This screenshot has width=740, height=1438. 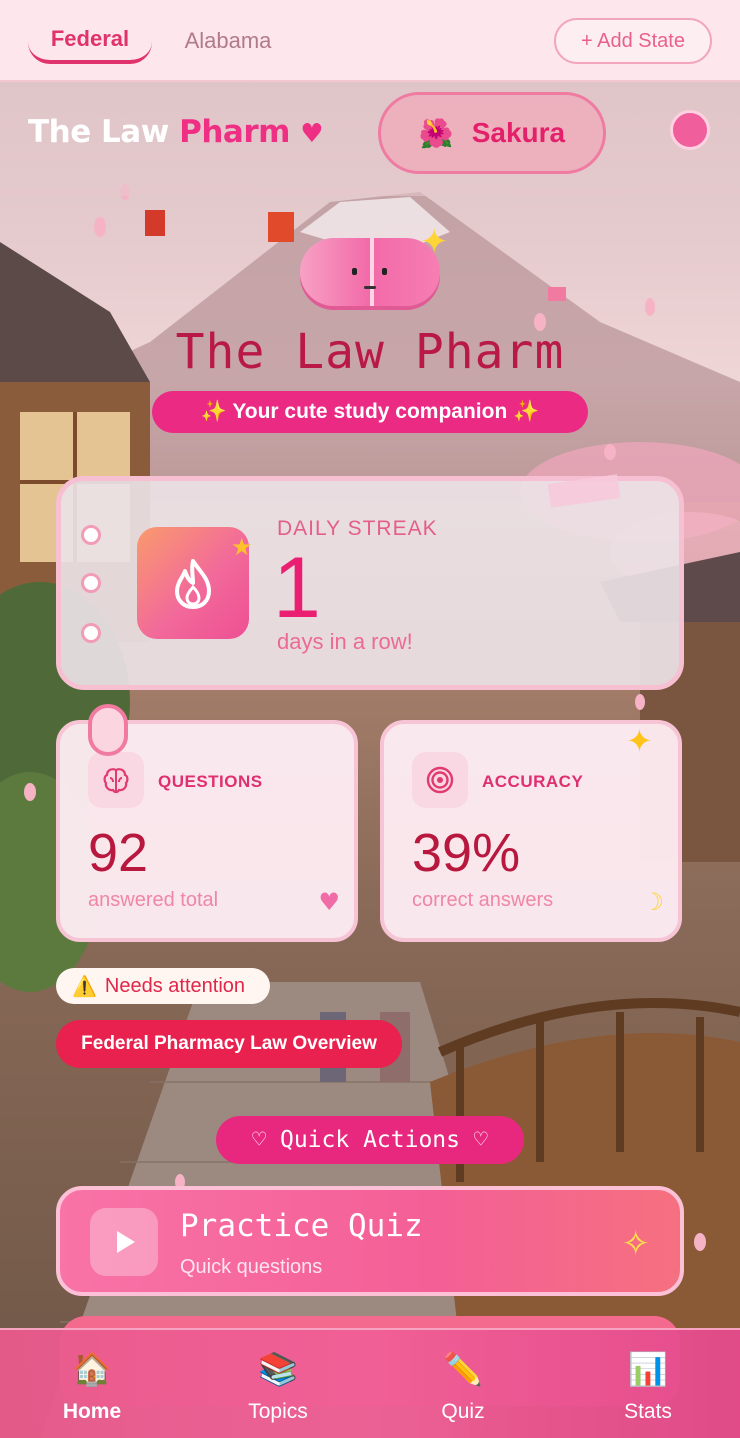 I want to click on accuracy-label: ACCURACY, so click(x=533, y=781).